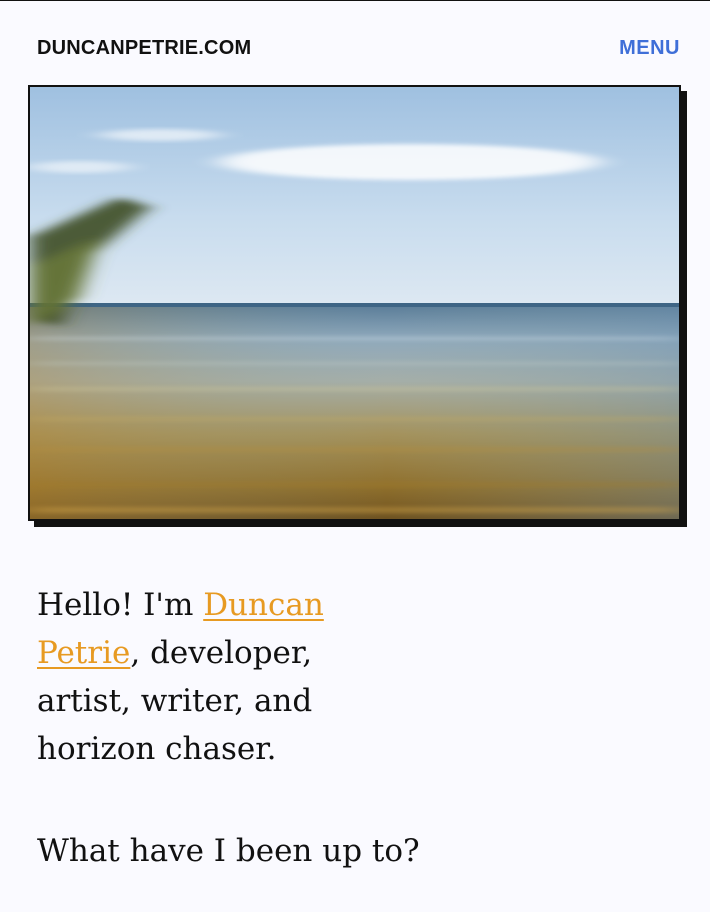  Describe the element at coordinates (355, 43) in the screenshot. I see `site-header: DUNCANPETRIE.COM MENU` at that location.